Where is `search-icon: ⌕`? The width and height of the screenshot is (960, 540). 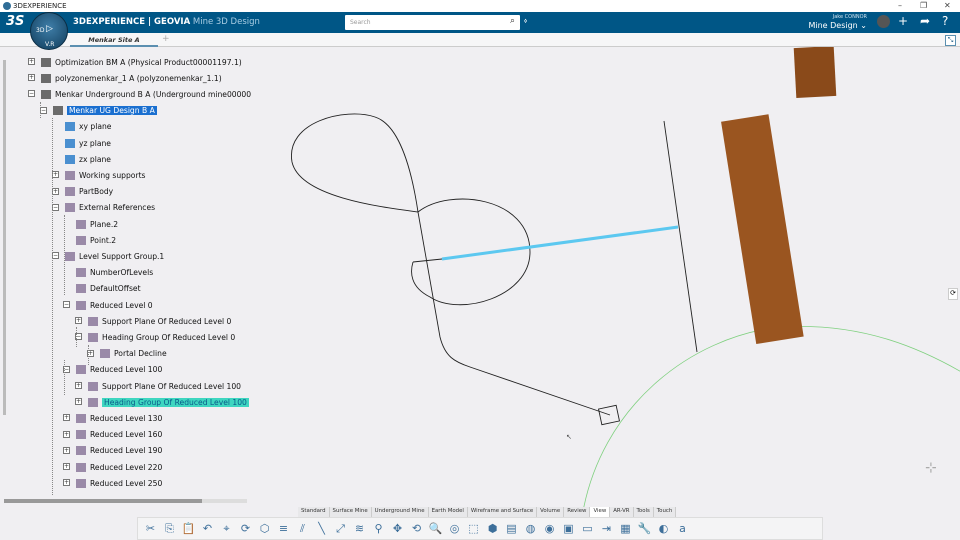
search-icon: ⌕ is located at coordinates (512, 21).